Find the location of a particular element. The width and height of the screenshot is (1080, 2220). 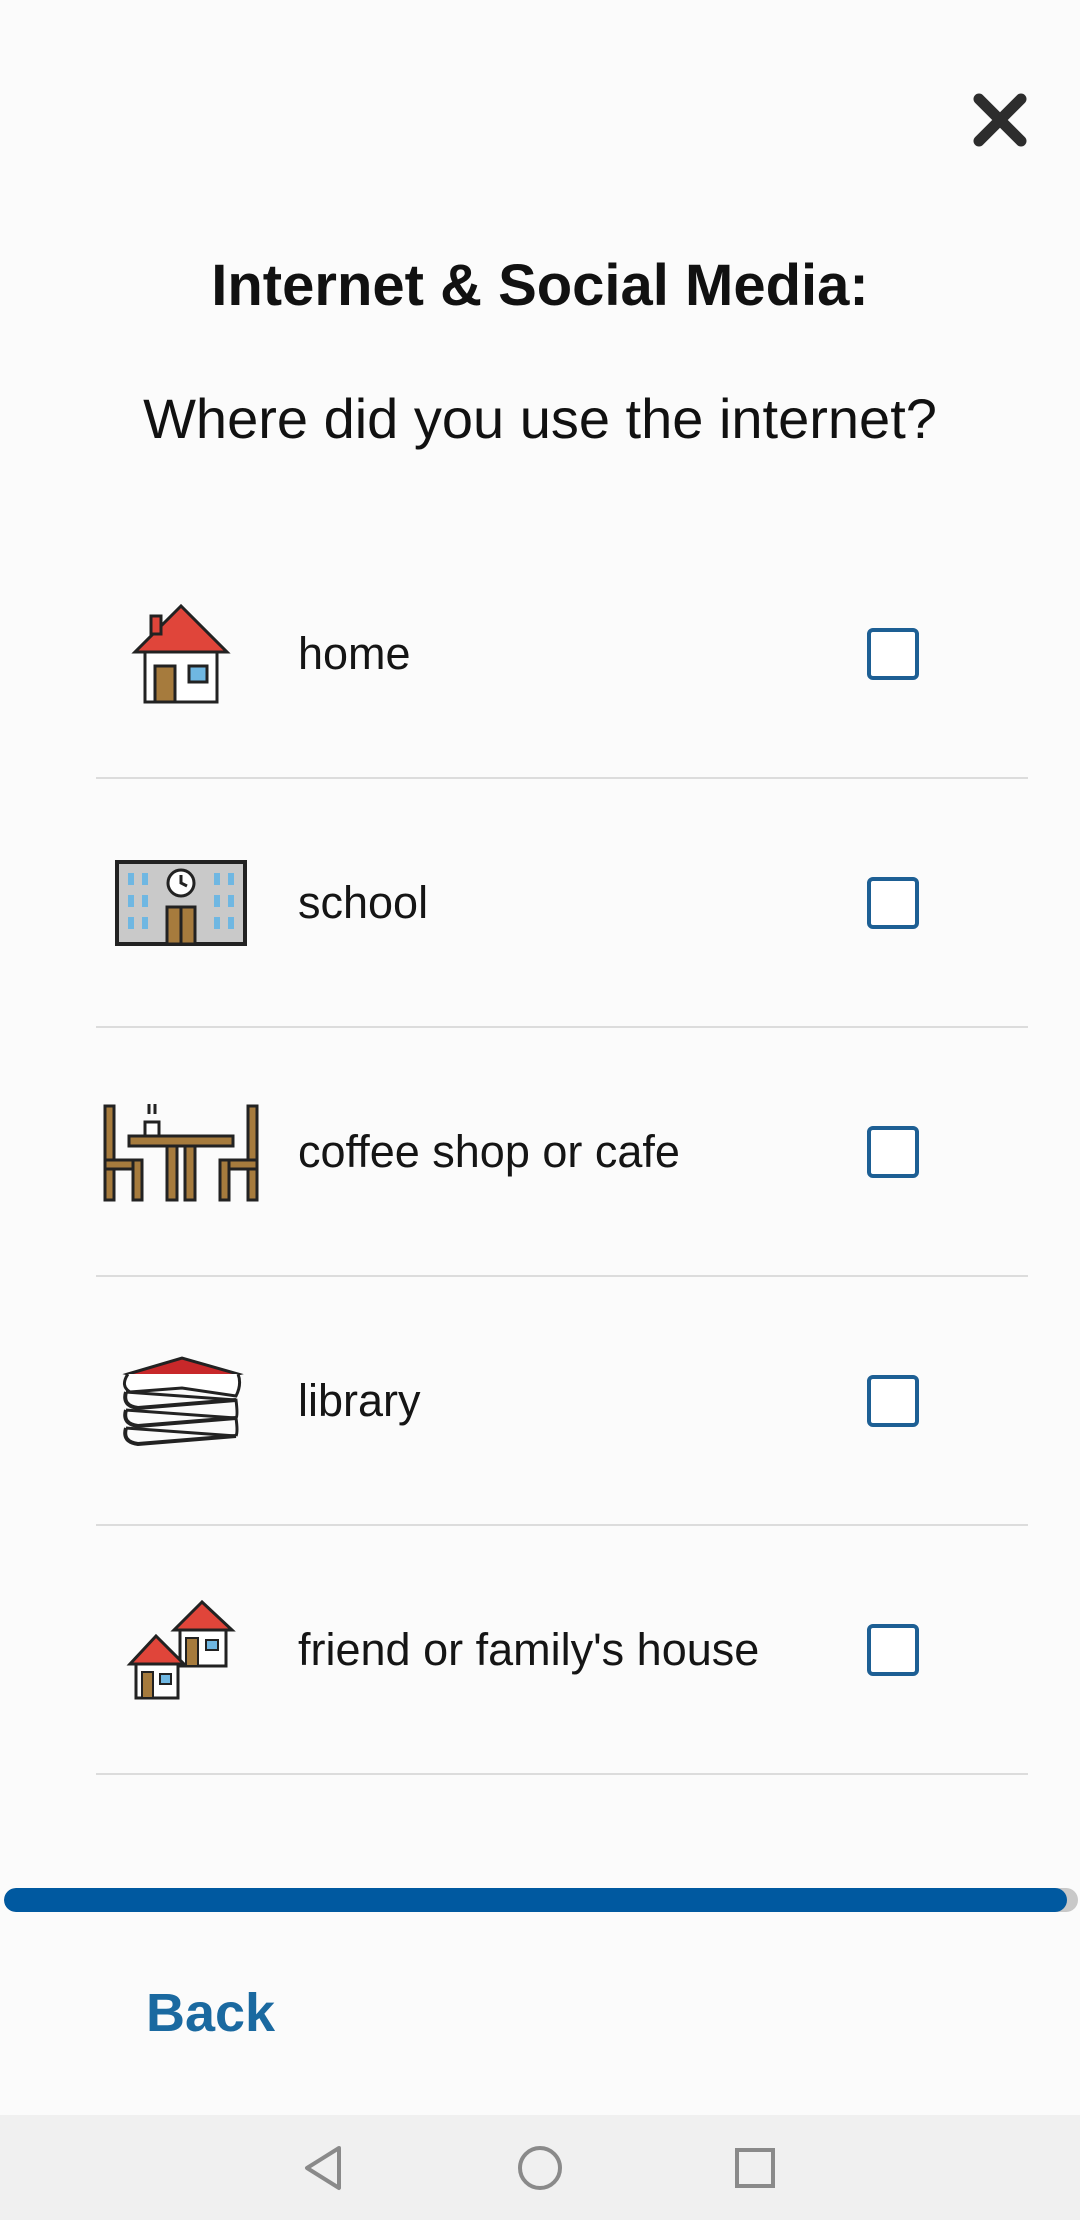

option-label: coffee shop or cafe is located at coordinates (489, 1151).